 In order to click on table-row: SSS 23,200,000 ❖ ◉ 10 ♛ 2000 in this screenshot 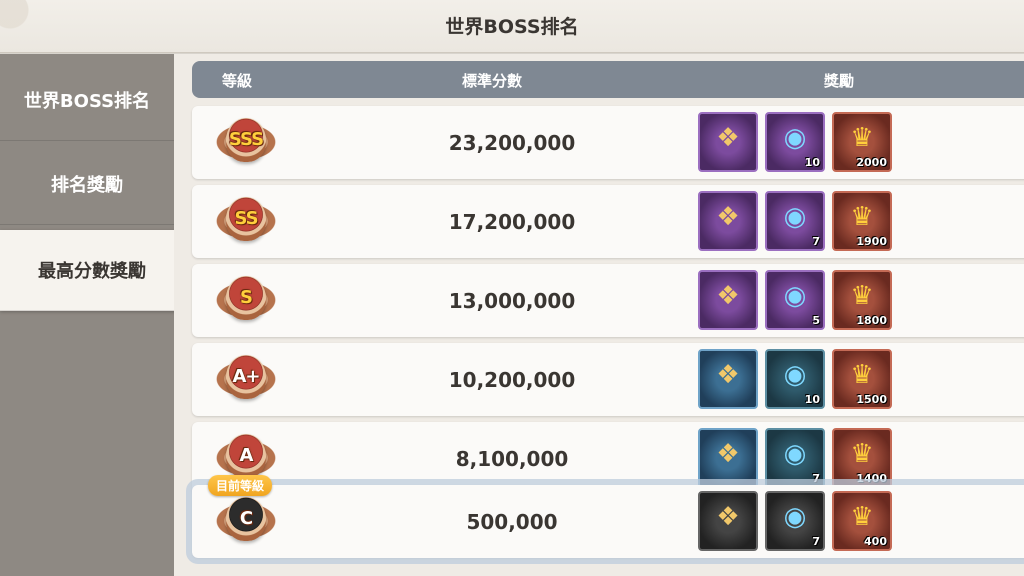, I will do `click(608, 142)`.